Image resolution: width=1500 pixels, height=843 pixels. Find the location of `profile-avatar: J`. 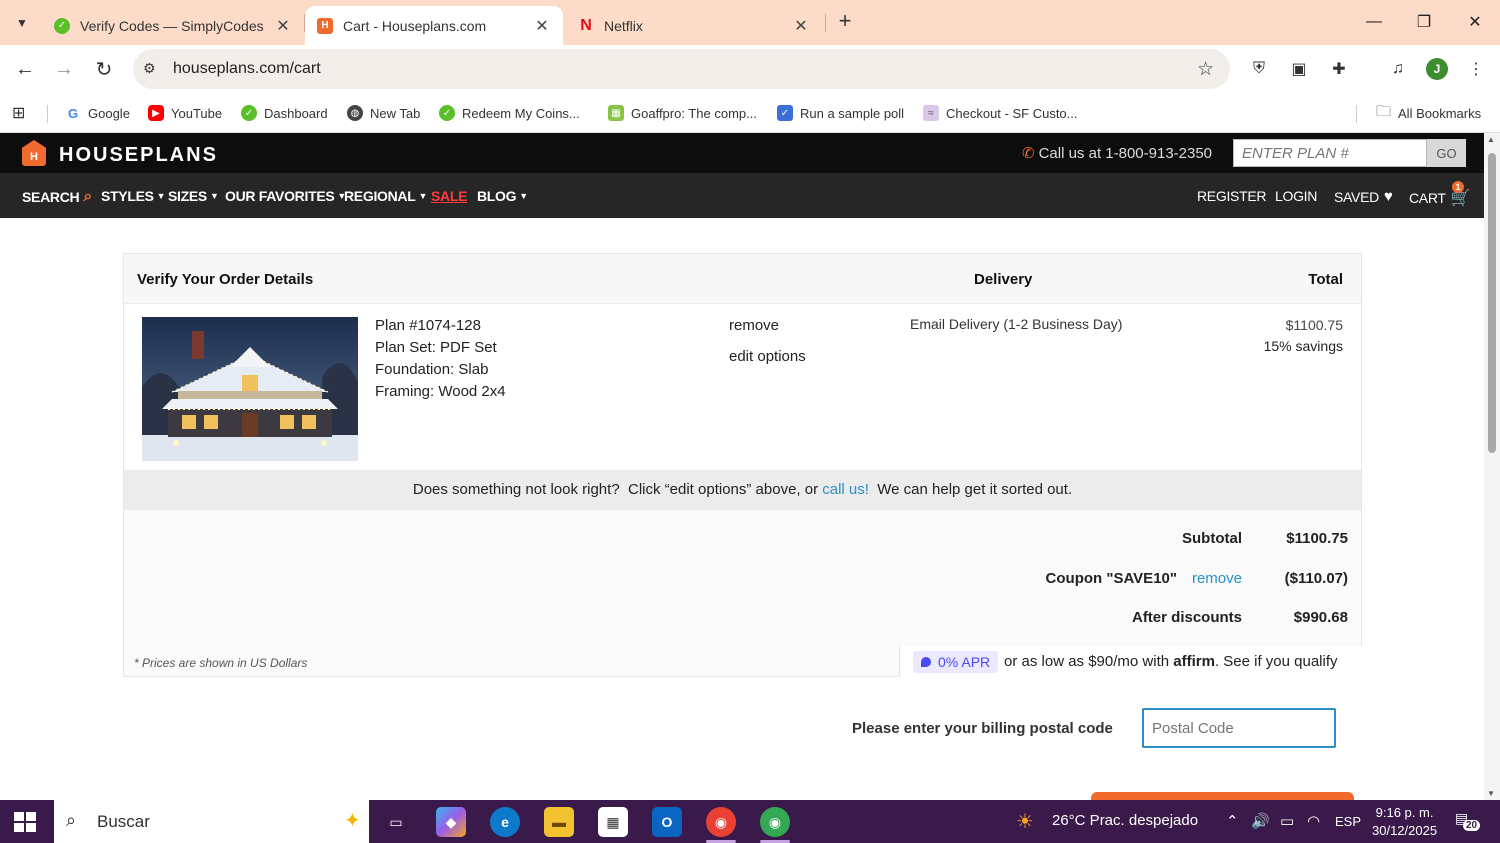

profile-avatar: J is located at coordinates (1437, 69).